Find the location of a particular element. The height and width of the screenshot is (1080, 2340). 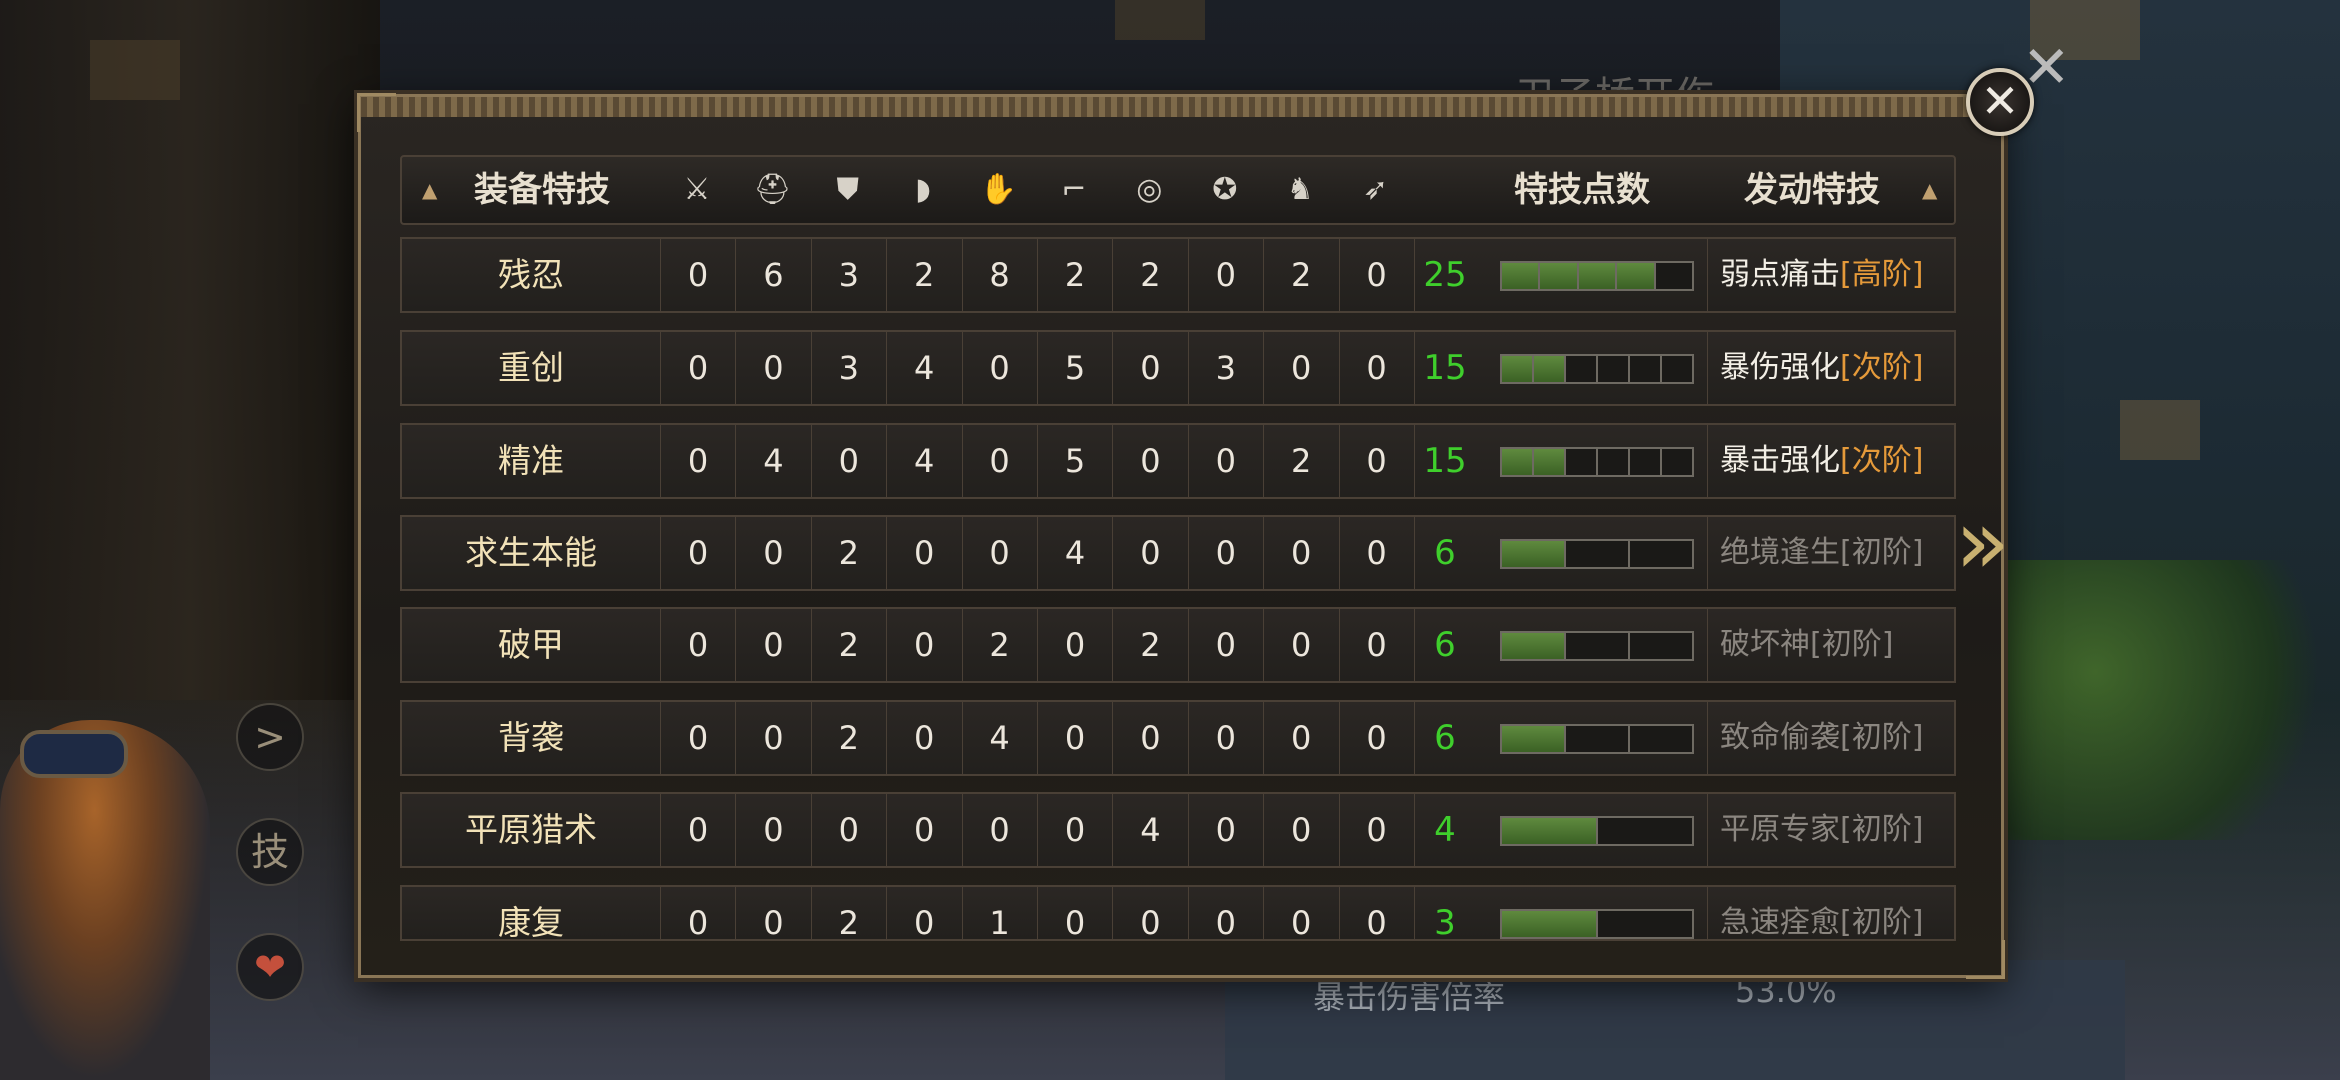

skill-name: 破甲 is located at coordinates (531, 644).